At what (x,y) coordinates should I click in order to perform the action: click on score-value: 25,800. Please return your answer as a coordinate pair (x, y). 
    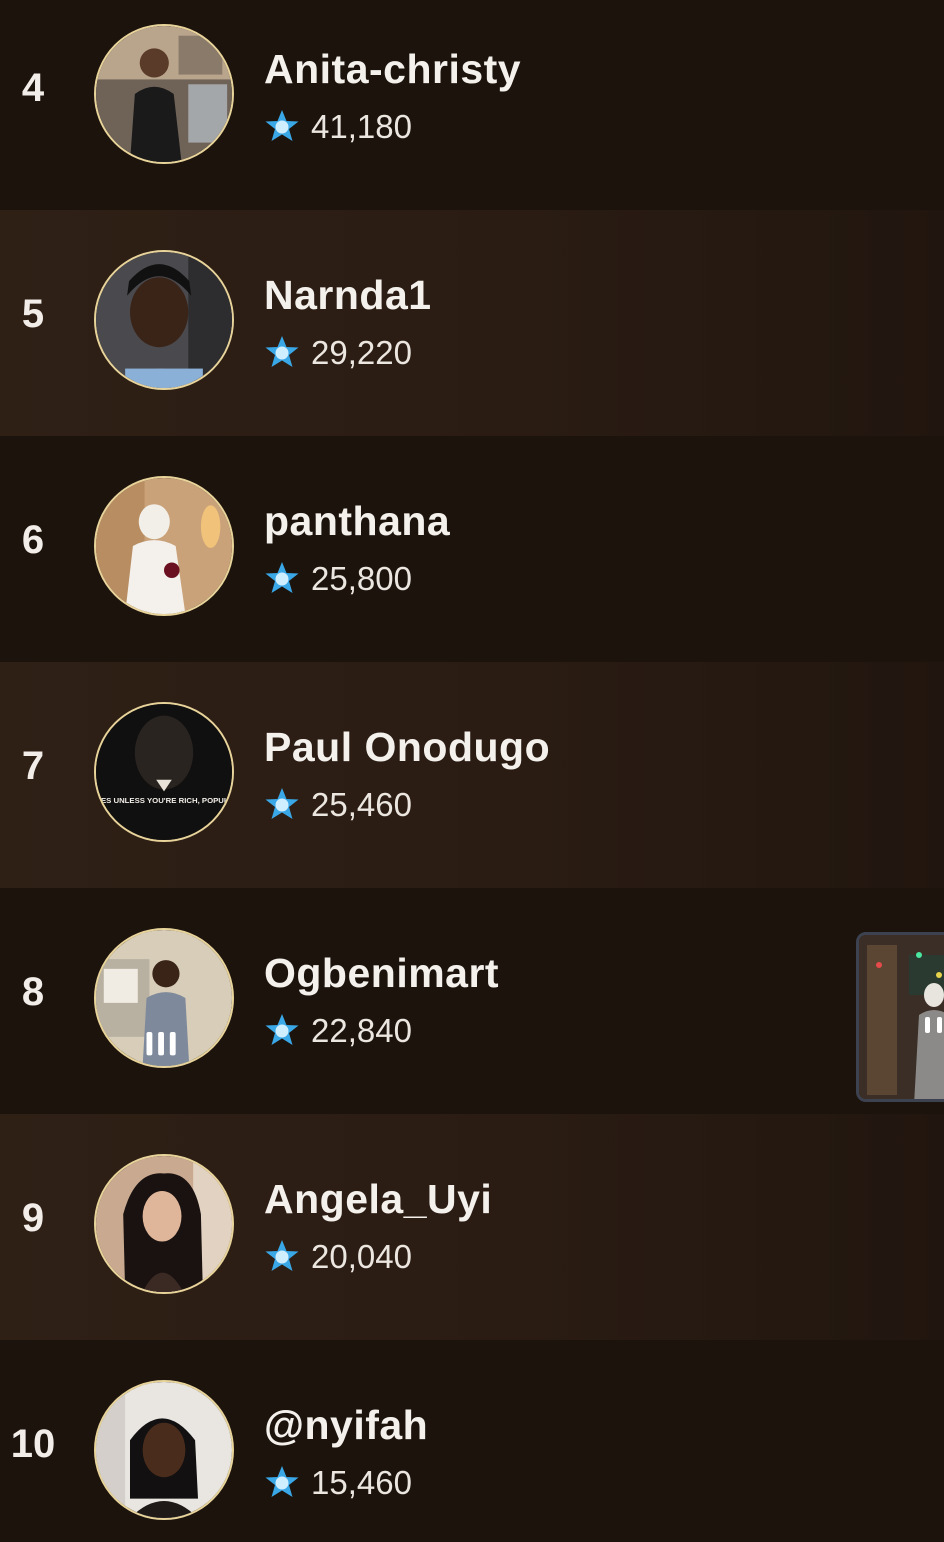
    Looking at the image, I should click on (361, 578).